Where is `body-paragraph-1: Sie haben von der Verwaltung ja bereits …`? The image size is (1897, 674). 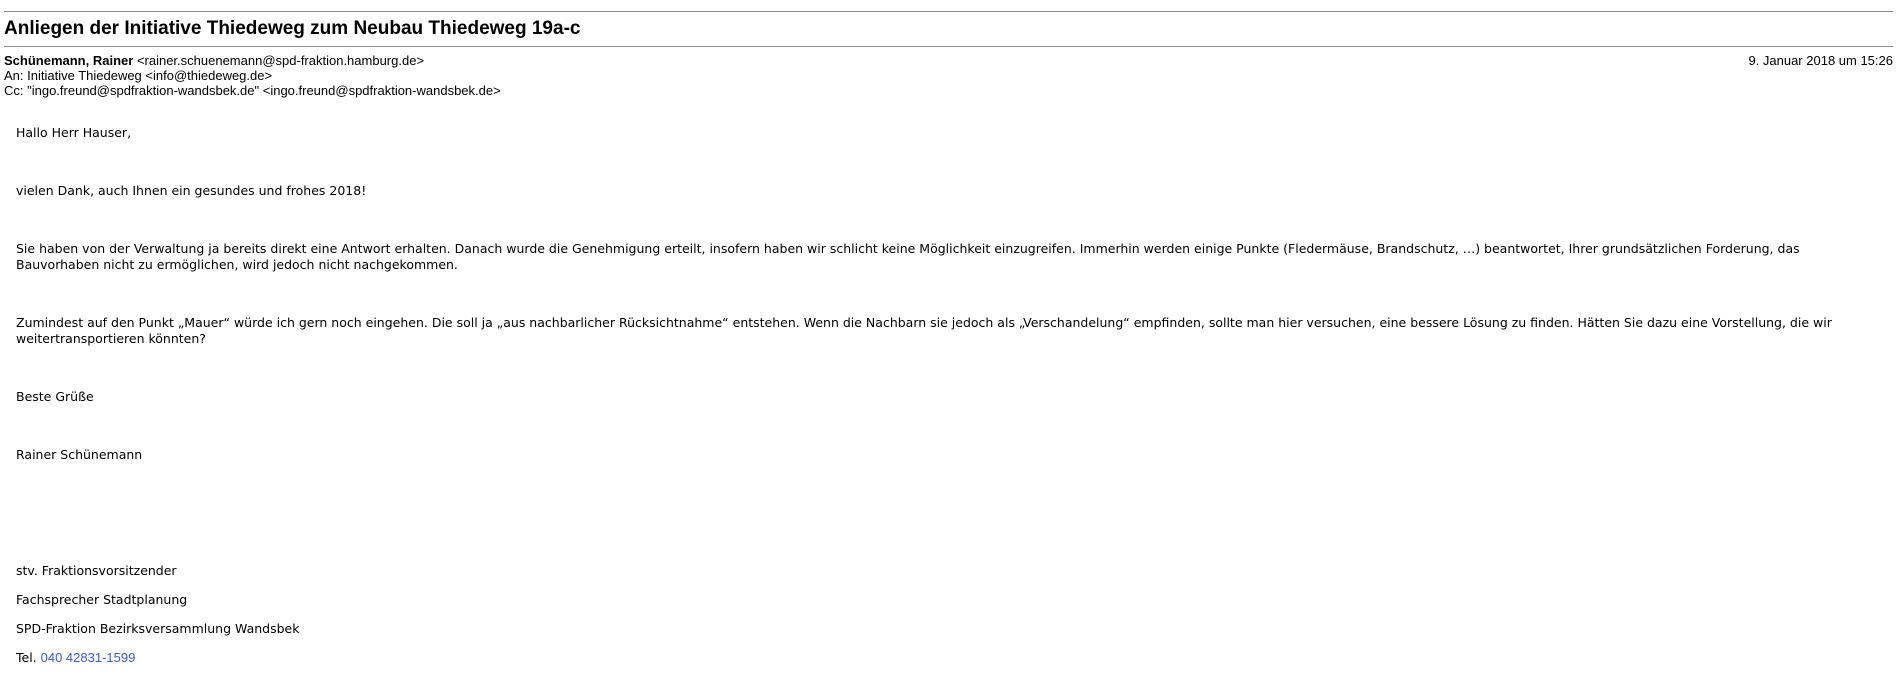
body-paragraph-1: Sie haben von der Verwaltung ja bereits … is located at coordinates (908, 256).